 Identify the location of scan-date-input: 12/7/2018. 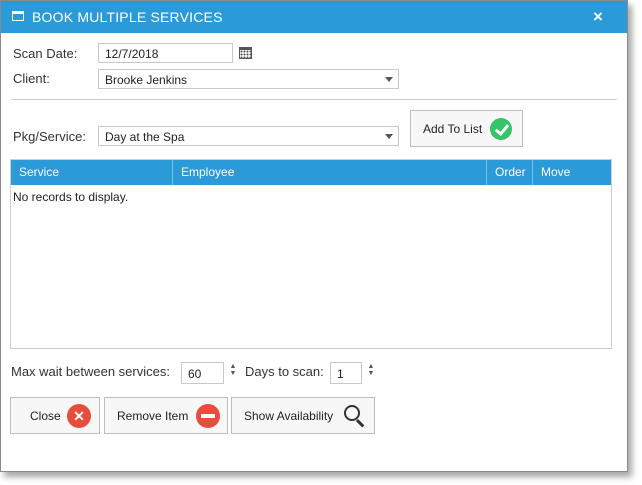
(165, 53).